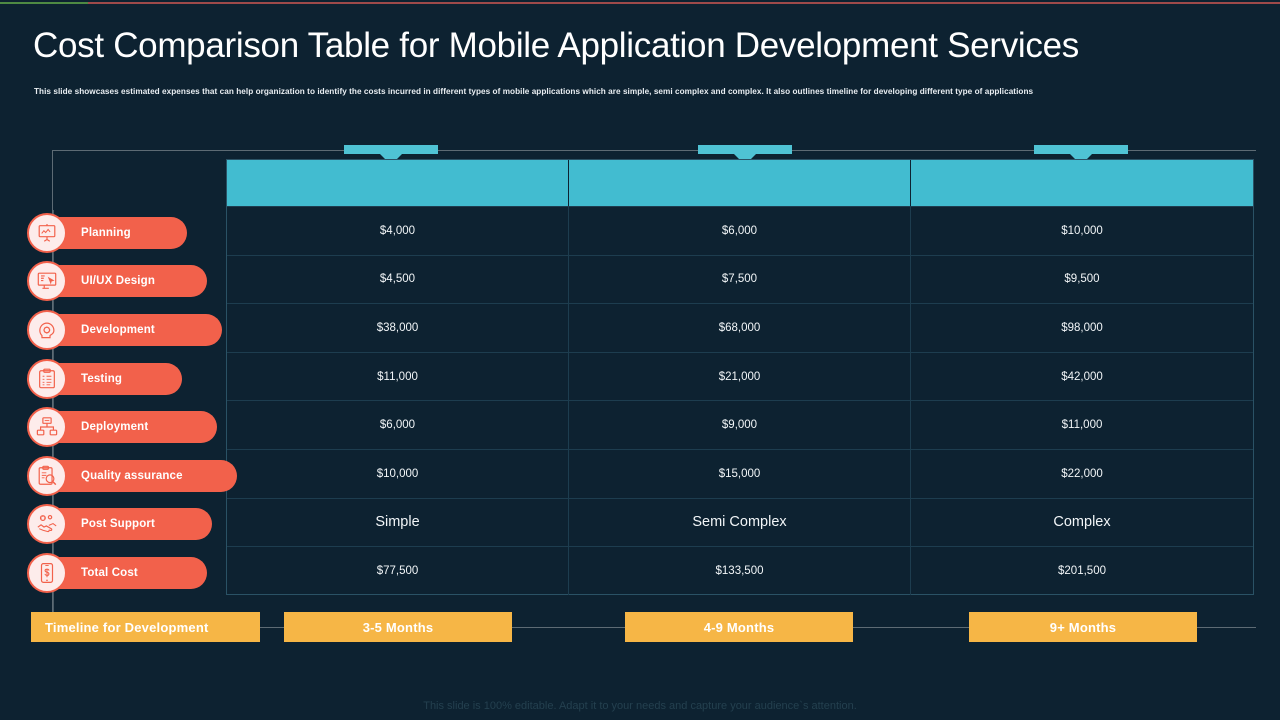  What do you see at coordinates (115, 427) in the screenshot?
I see `sidebar-item-label: Deployment` at bounding box center [115, 427].